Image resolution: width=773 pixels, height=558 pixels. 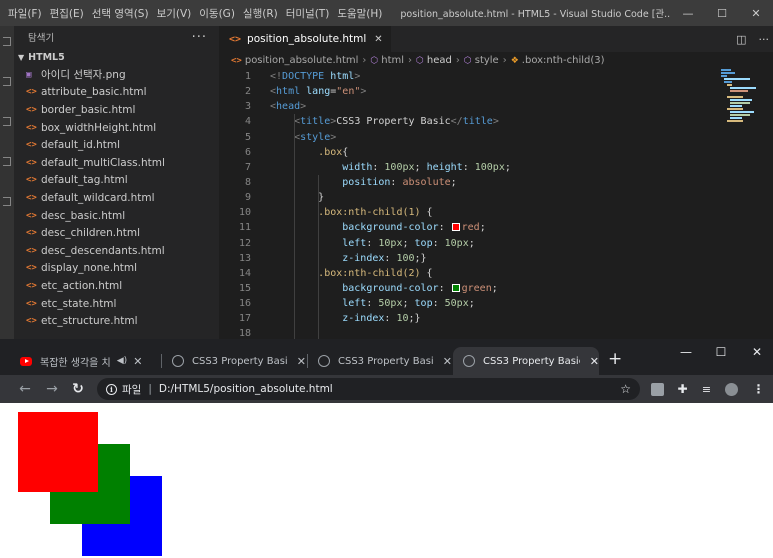 I want to click on file-item: <> desc_children.html, so click(x=116, y=233).